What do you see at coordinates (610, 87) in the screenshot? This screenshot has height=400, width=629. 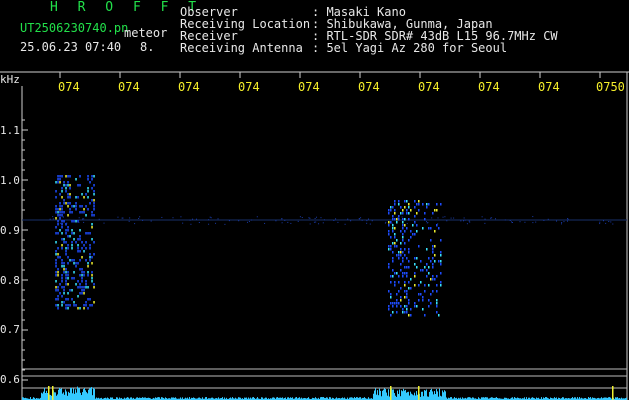 I see `time-tick-label: 0750` at bounding box center [610, 87].